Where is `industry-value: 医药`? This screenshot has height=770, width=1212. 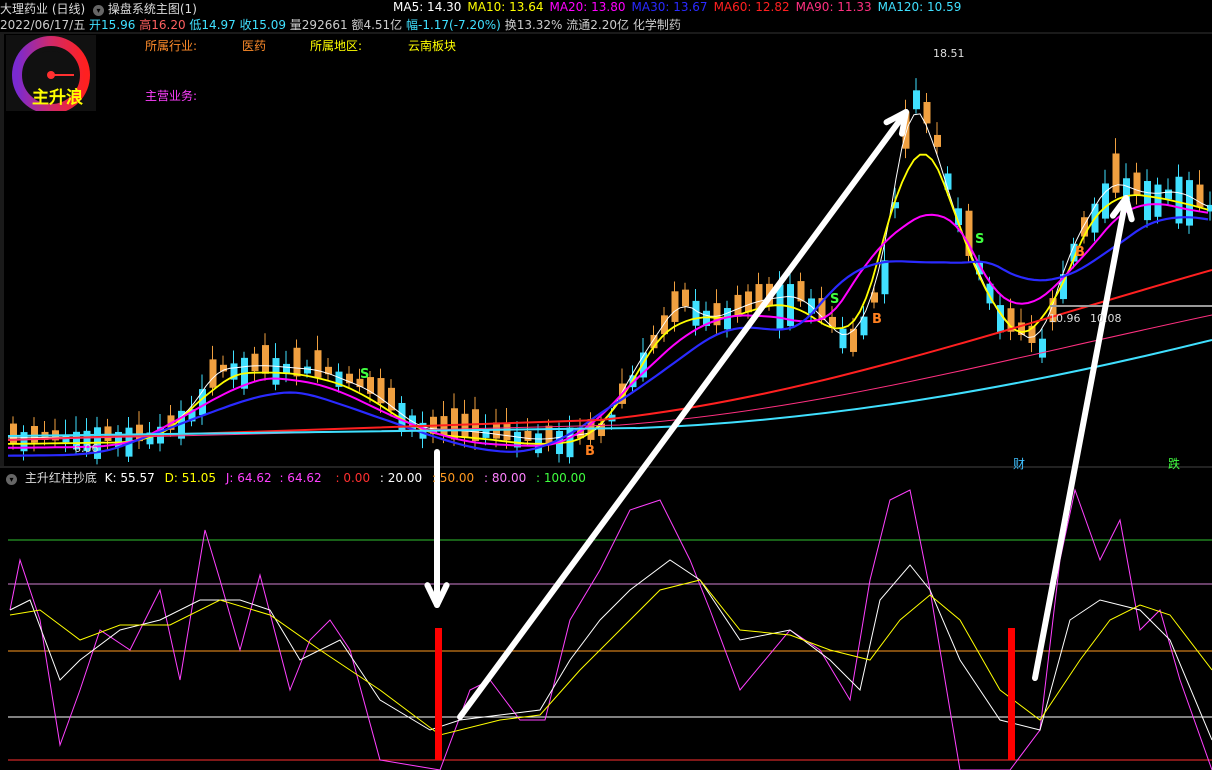
industry-value: 医药 is located at coordinates (254, 46).